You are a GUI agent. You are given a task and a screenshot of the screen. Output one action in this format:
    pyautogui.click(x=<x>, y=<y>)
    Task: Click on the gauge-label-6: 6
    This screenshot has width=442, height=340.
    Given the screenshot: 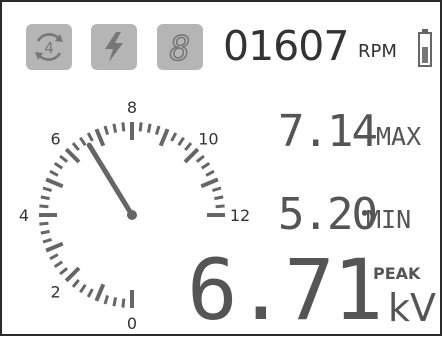 What is the action you would take?
    pyautogui.click(x=56, y=139)
    